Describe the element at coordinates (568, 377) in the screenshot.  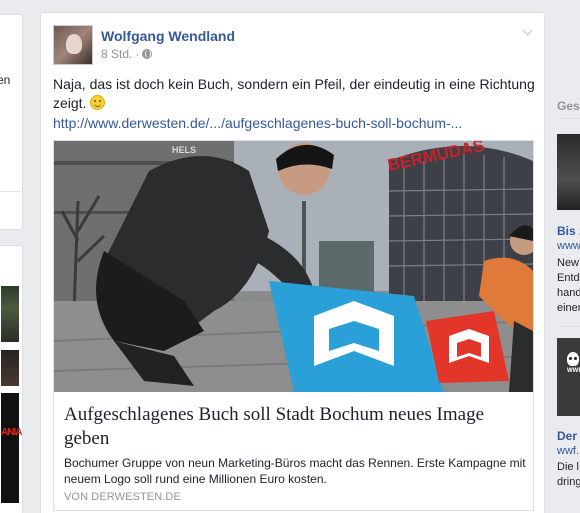
I see `right-item-thumbnail: WWF` at that location.